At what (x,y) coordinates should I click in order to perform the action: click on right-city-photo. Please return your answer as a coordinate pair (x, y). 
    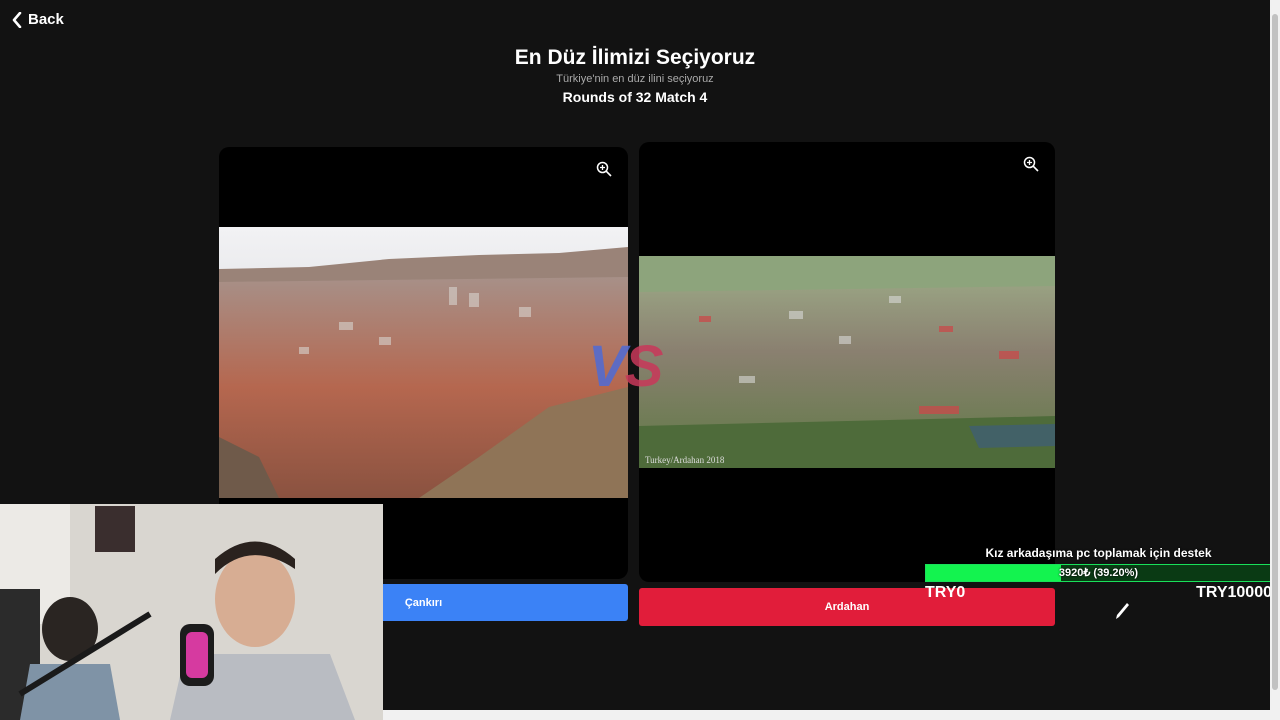
    Looking at the image, I should click on (847, 362).